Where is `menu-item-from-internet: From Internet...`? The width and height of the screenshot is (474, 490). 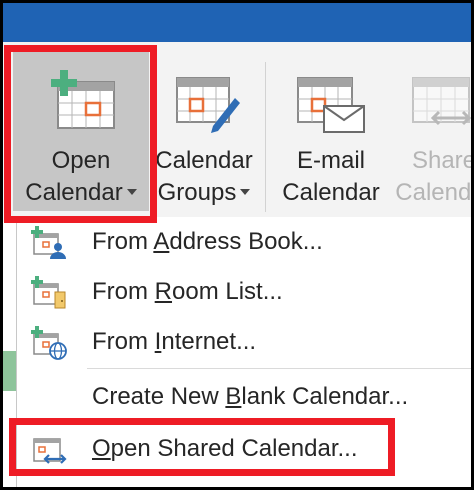
menu-item-from-internet: From Internet... is located at coordinates (244, 342).